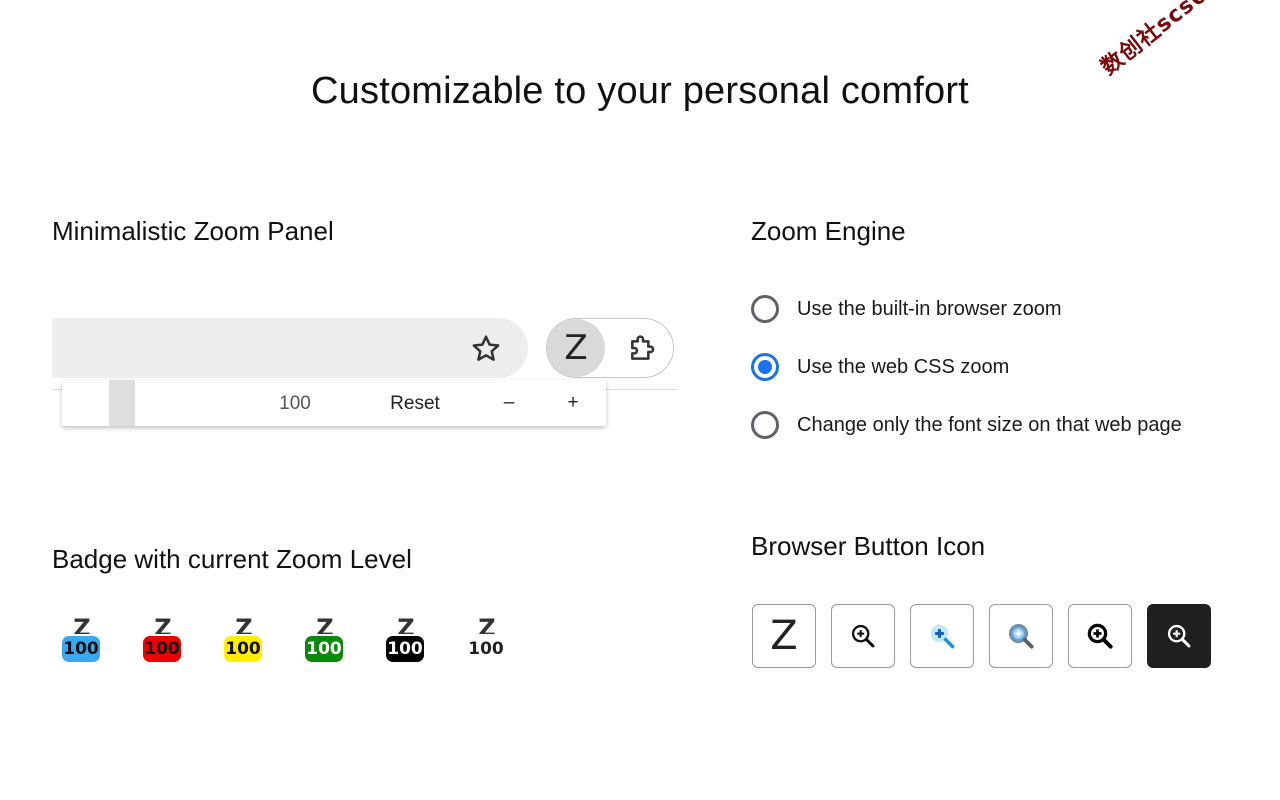 The height and width of the screenshot is (800, 1280). What do you see at coordinates (640, 91) in the screenshot?
I see `page-title: Customizable to your personal comfort` at bounding box center [640, 91].